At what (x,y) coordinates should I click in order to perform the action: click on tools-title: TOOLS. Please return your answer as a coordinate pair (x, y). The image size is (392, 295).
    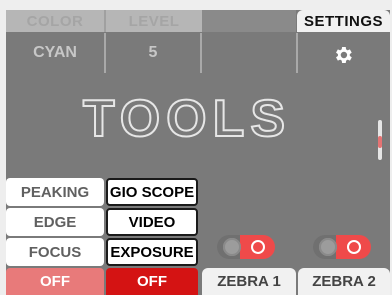
    Looking at the image, I should click on (187, 118).